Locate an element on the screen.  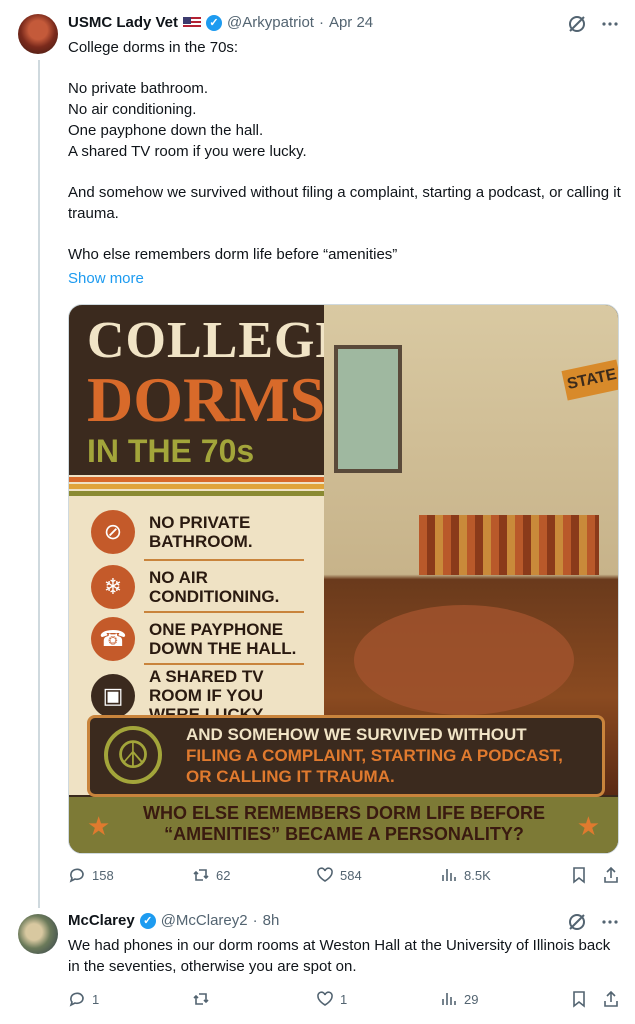
author-handle: @Arkypatriot is located at coordinates (270, 22).